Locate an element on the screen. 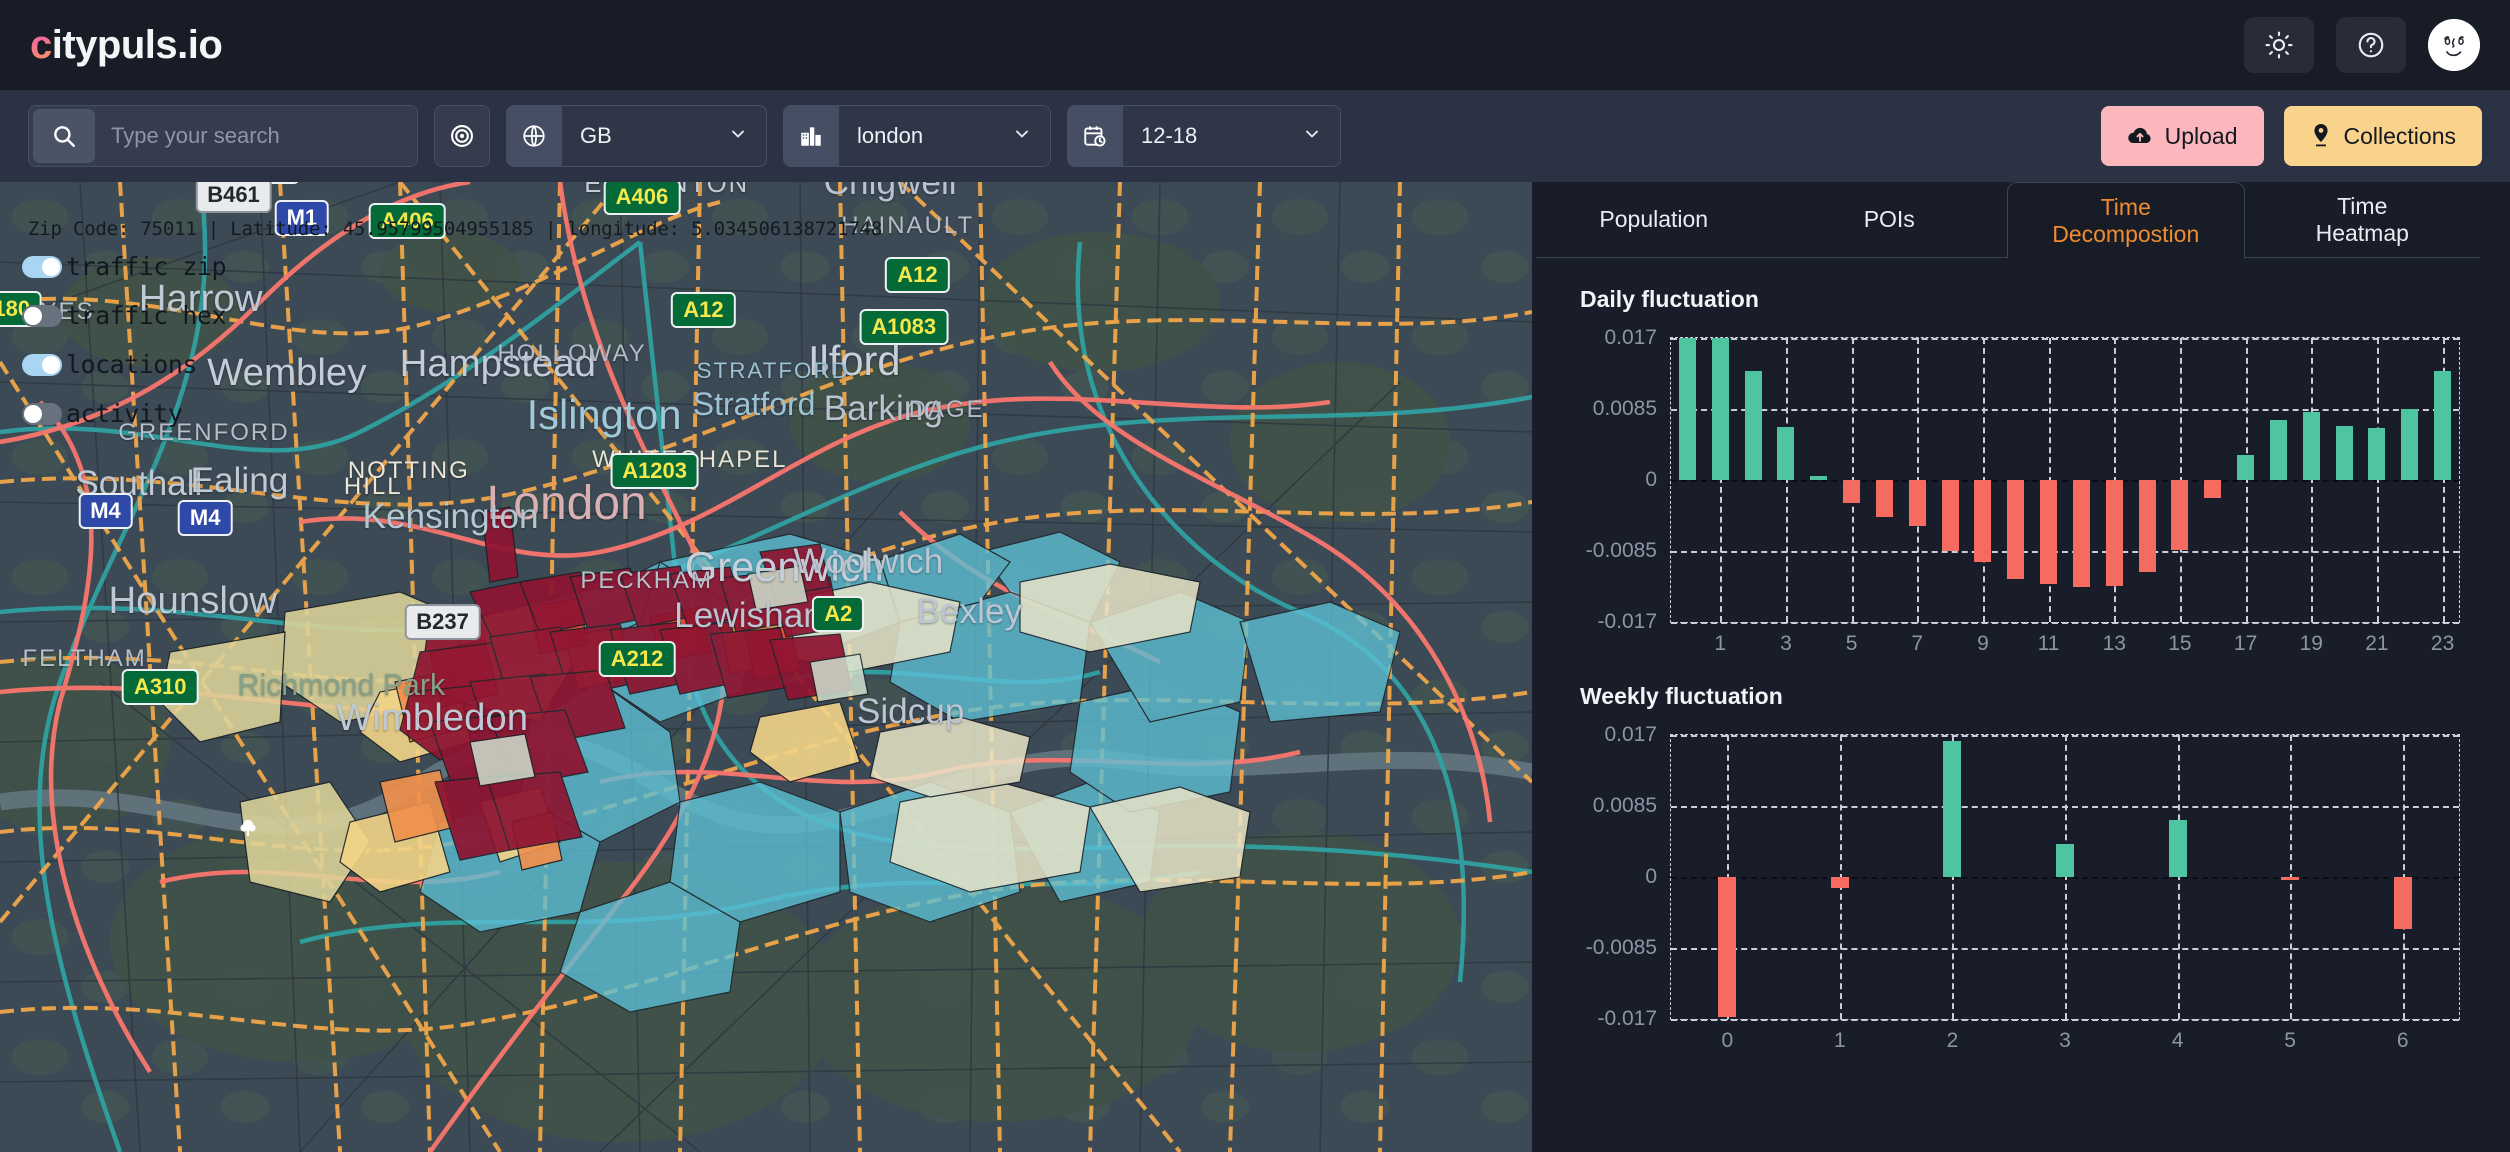  x-axis-tick: 5 is located at coordinates (1851, 643).